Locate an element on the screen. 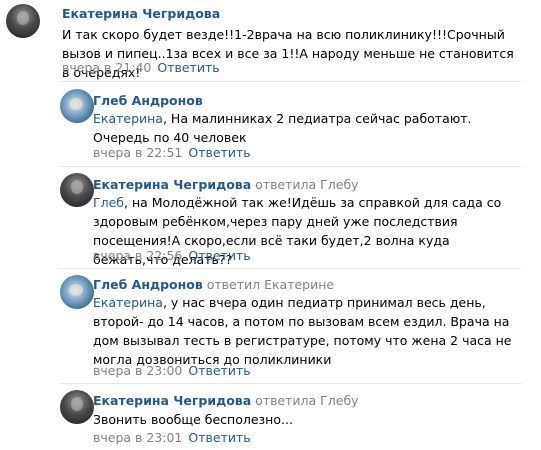  reply-to-label: ответил Екатерине is located at coordinates (270, 284).